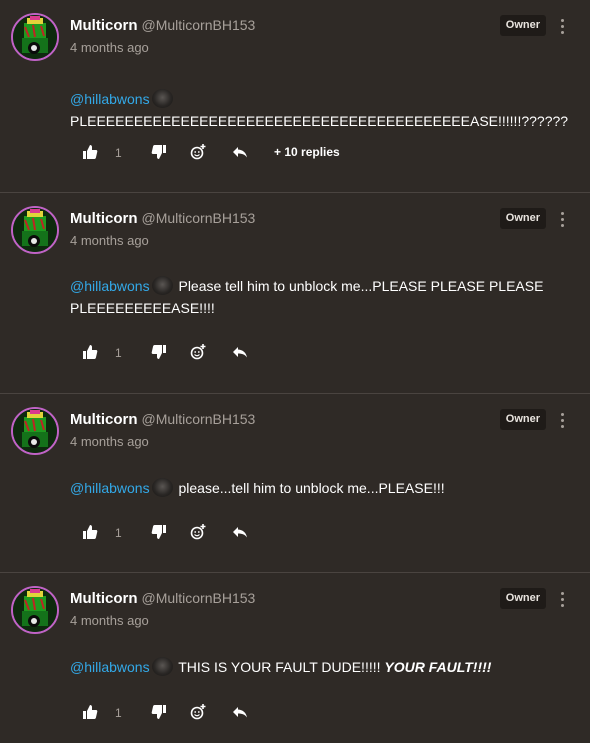 This screenshot has height=743, width=590. I want to click on comment-emphasis: YOUR FAULT!!!!, so click(438, 667).